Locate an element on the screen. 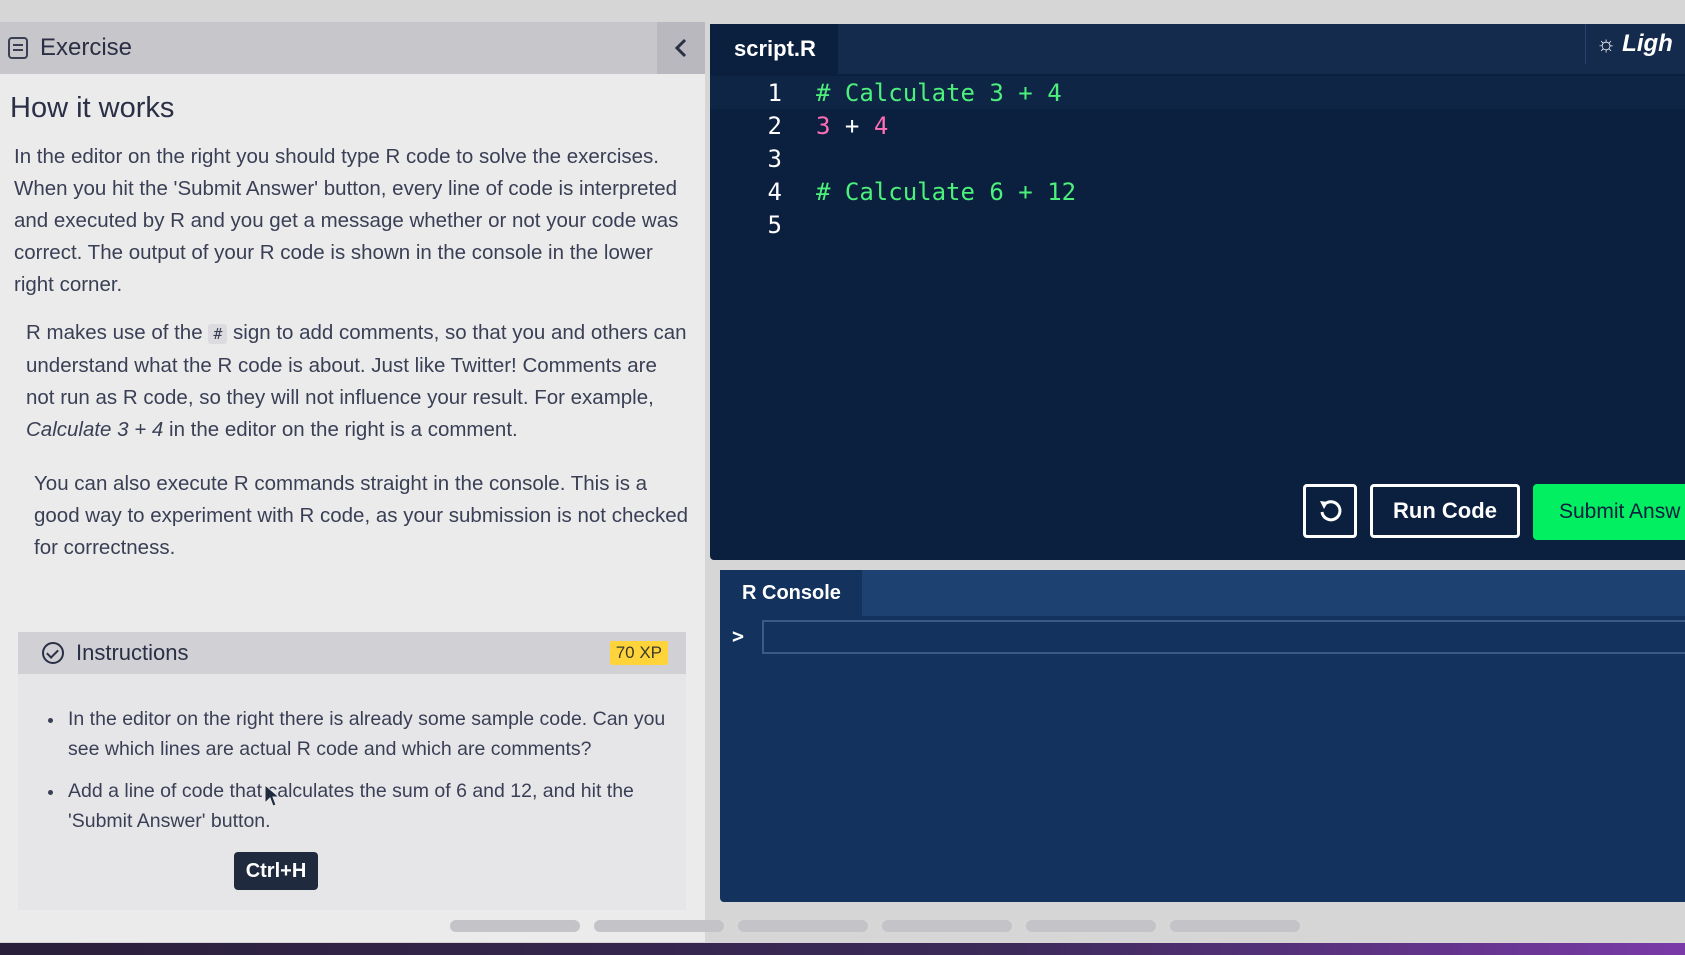  shortcut-tooltip: Ctrl+H is located at coordinates (276, 871).